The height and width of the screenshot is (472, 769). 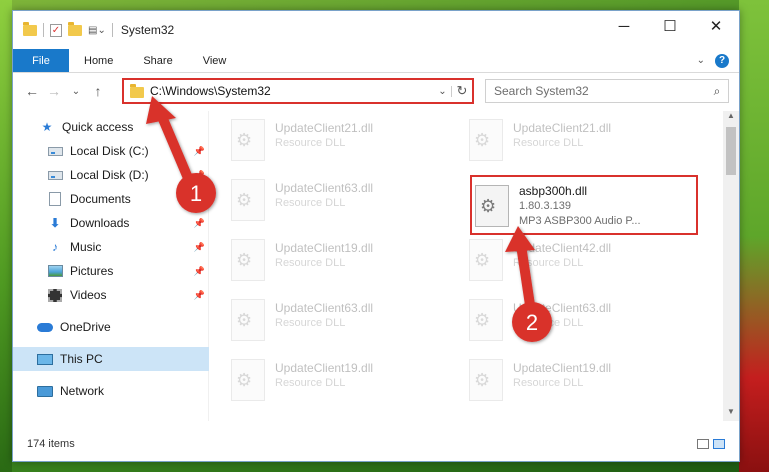 I want to click on tab-home: Home, so click(x=98, y=60).